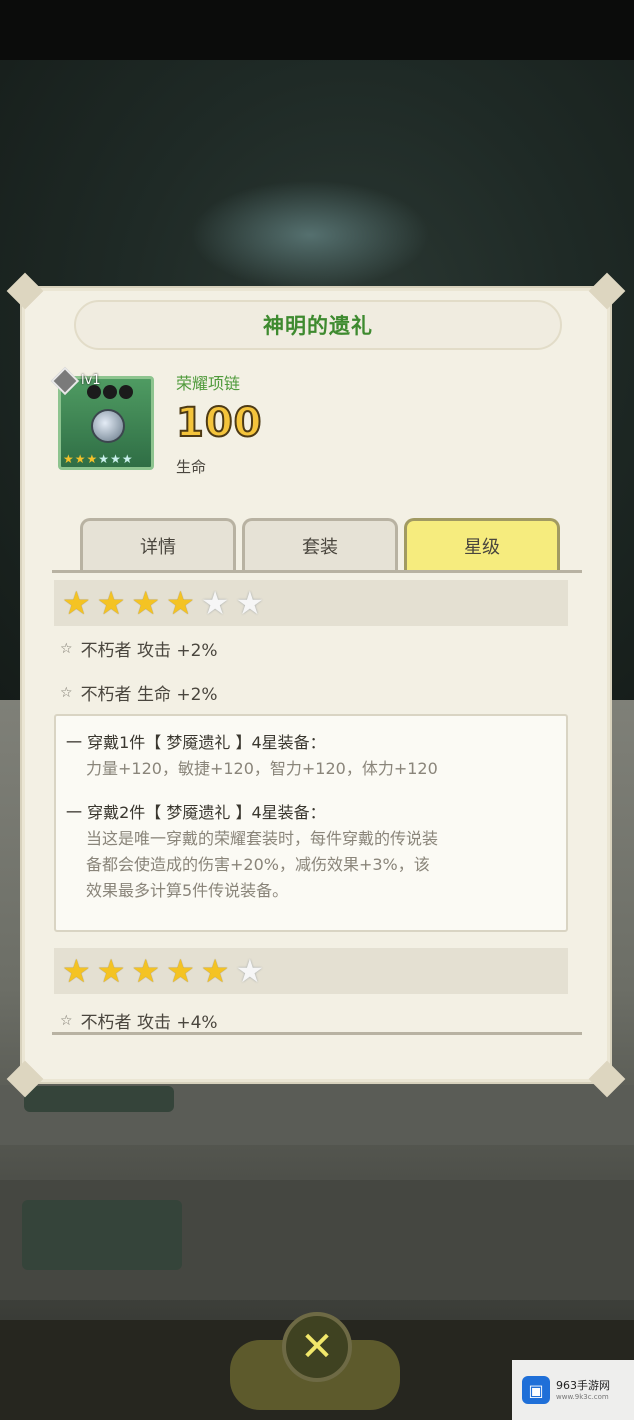 This screenshot has width=634, height=1420. Describe the element at coordinates (482, 544) in the screenshot. I see `tab-star-level: 星级` at that location.